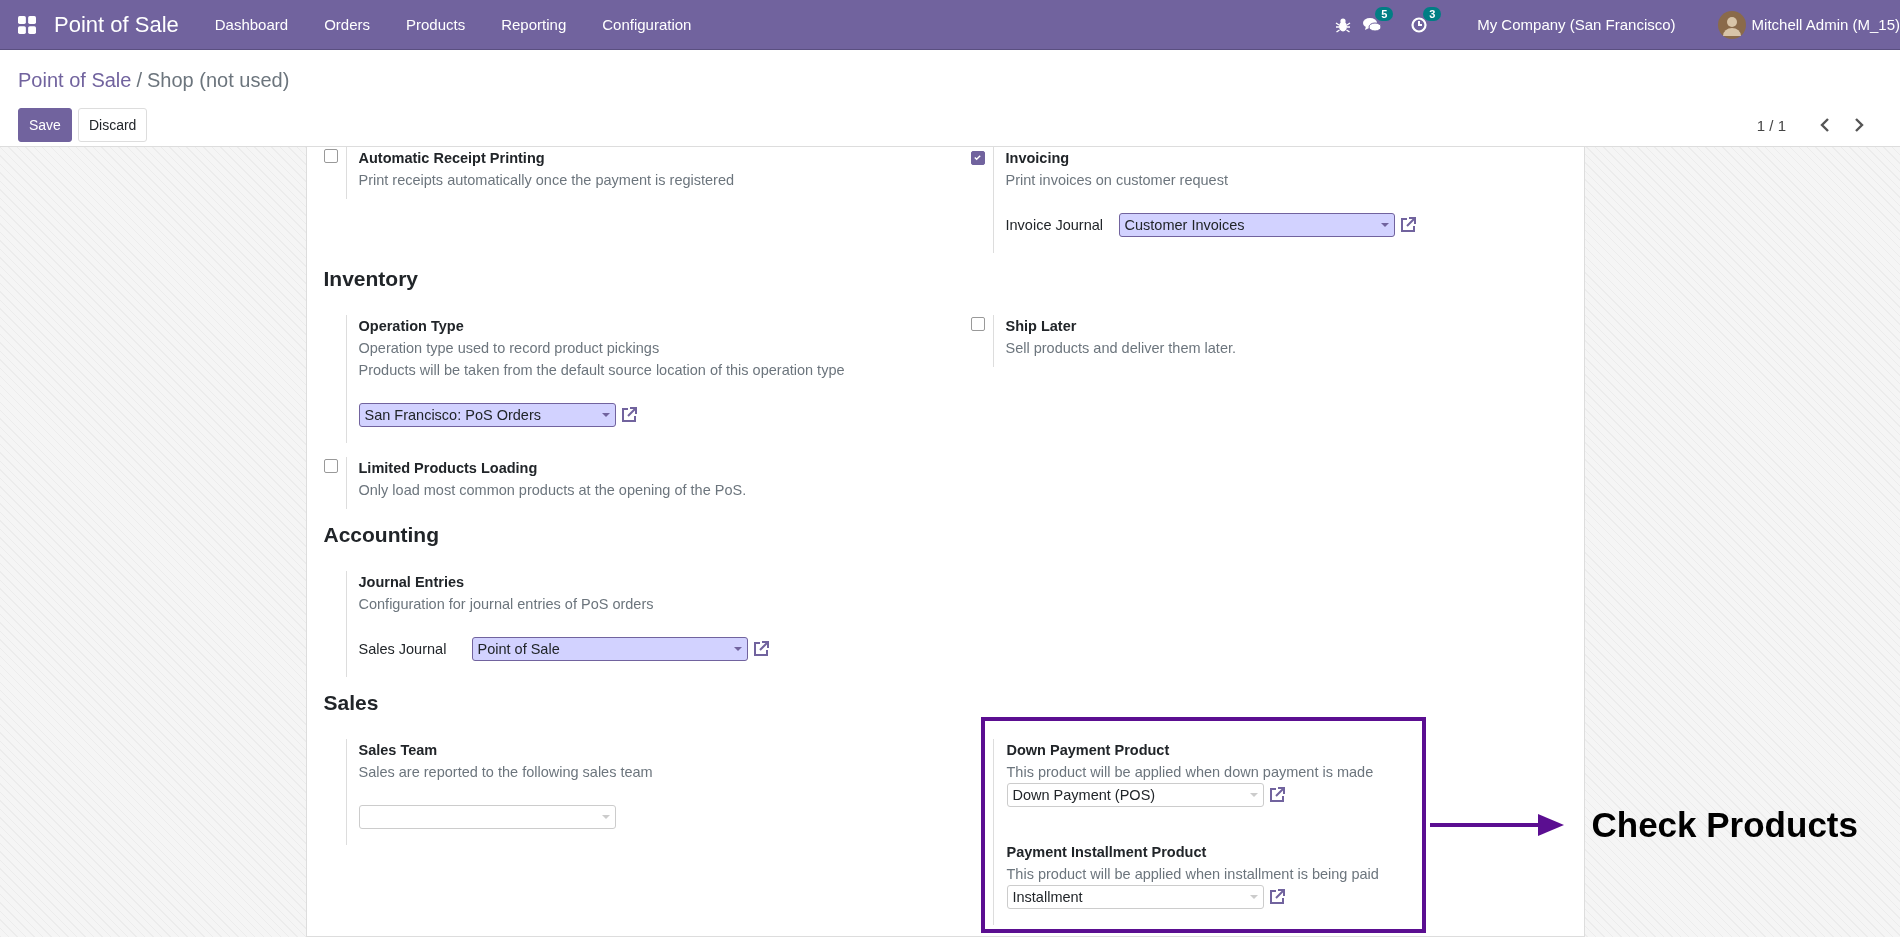  I want to click on select-field: San Francisco: PoS Orders, so click(487, 415).